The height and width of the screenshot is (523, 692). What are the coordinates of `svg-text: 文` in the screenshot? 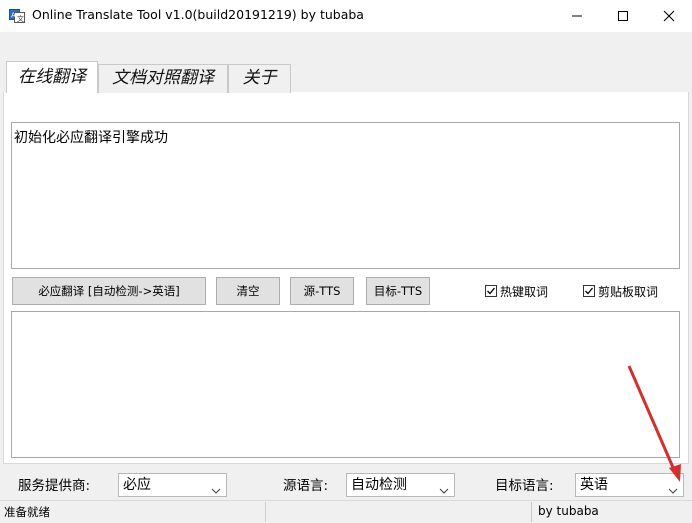 It's located at (20, 18).